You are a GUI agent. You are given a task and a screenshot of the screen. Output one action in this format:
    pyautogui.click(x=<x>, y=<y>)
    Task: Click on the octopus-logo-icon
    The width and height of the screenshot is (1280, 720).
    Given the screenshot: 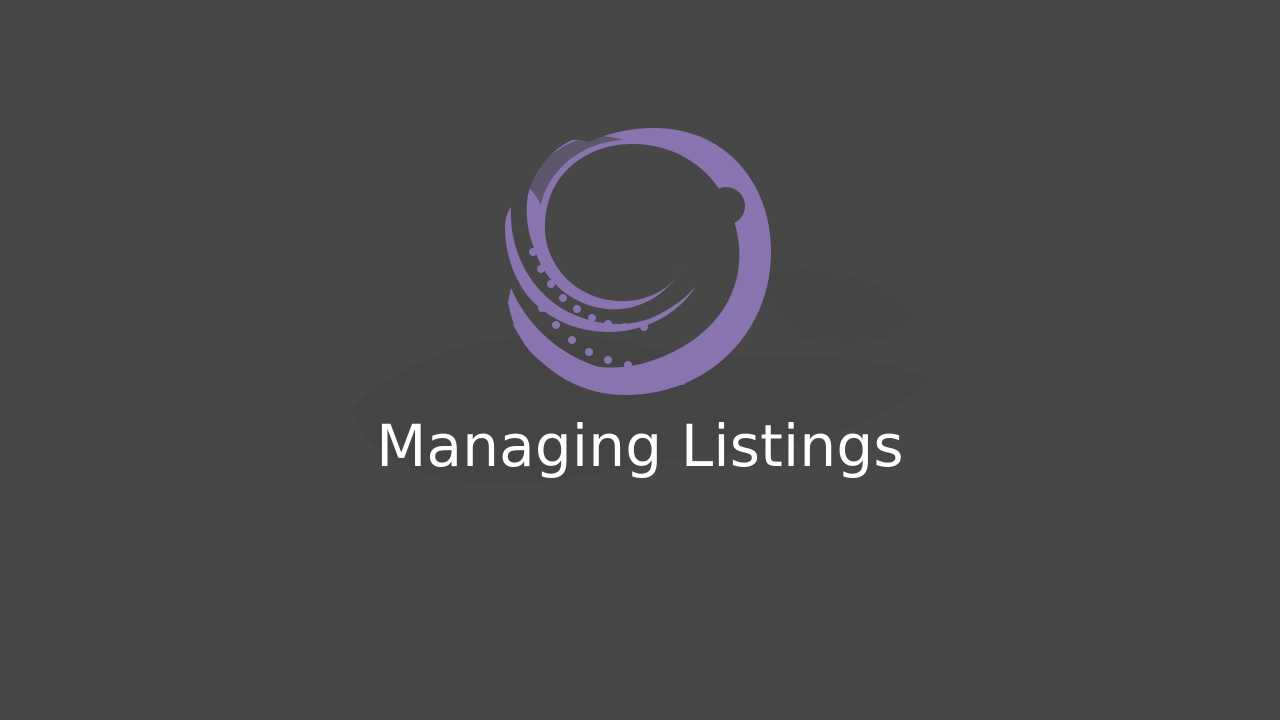 What is the action you would take?
    pyautogui.click(x=638, y=261)
    